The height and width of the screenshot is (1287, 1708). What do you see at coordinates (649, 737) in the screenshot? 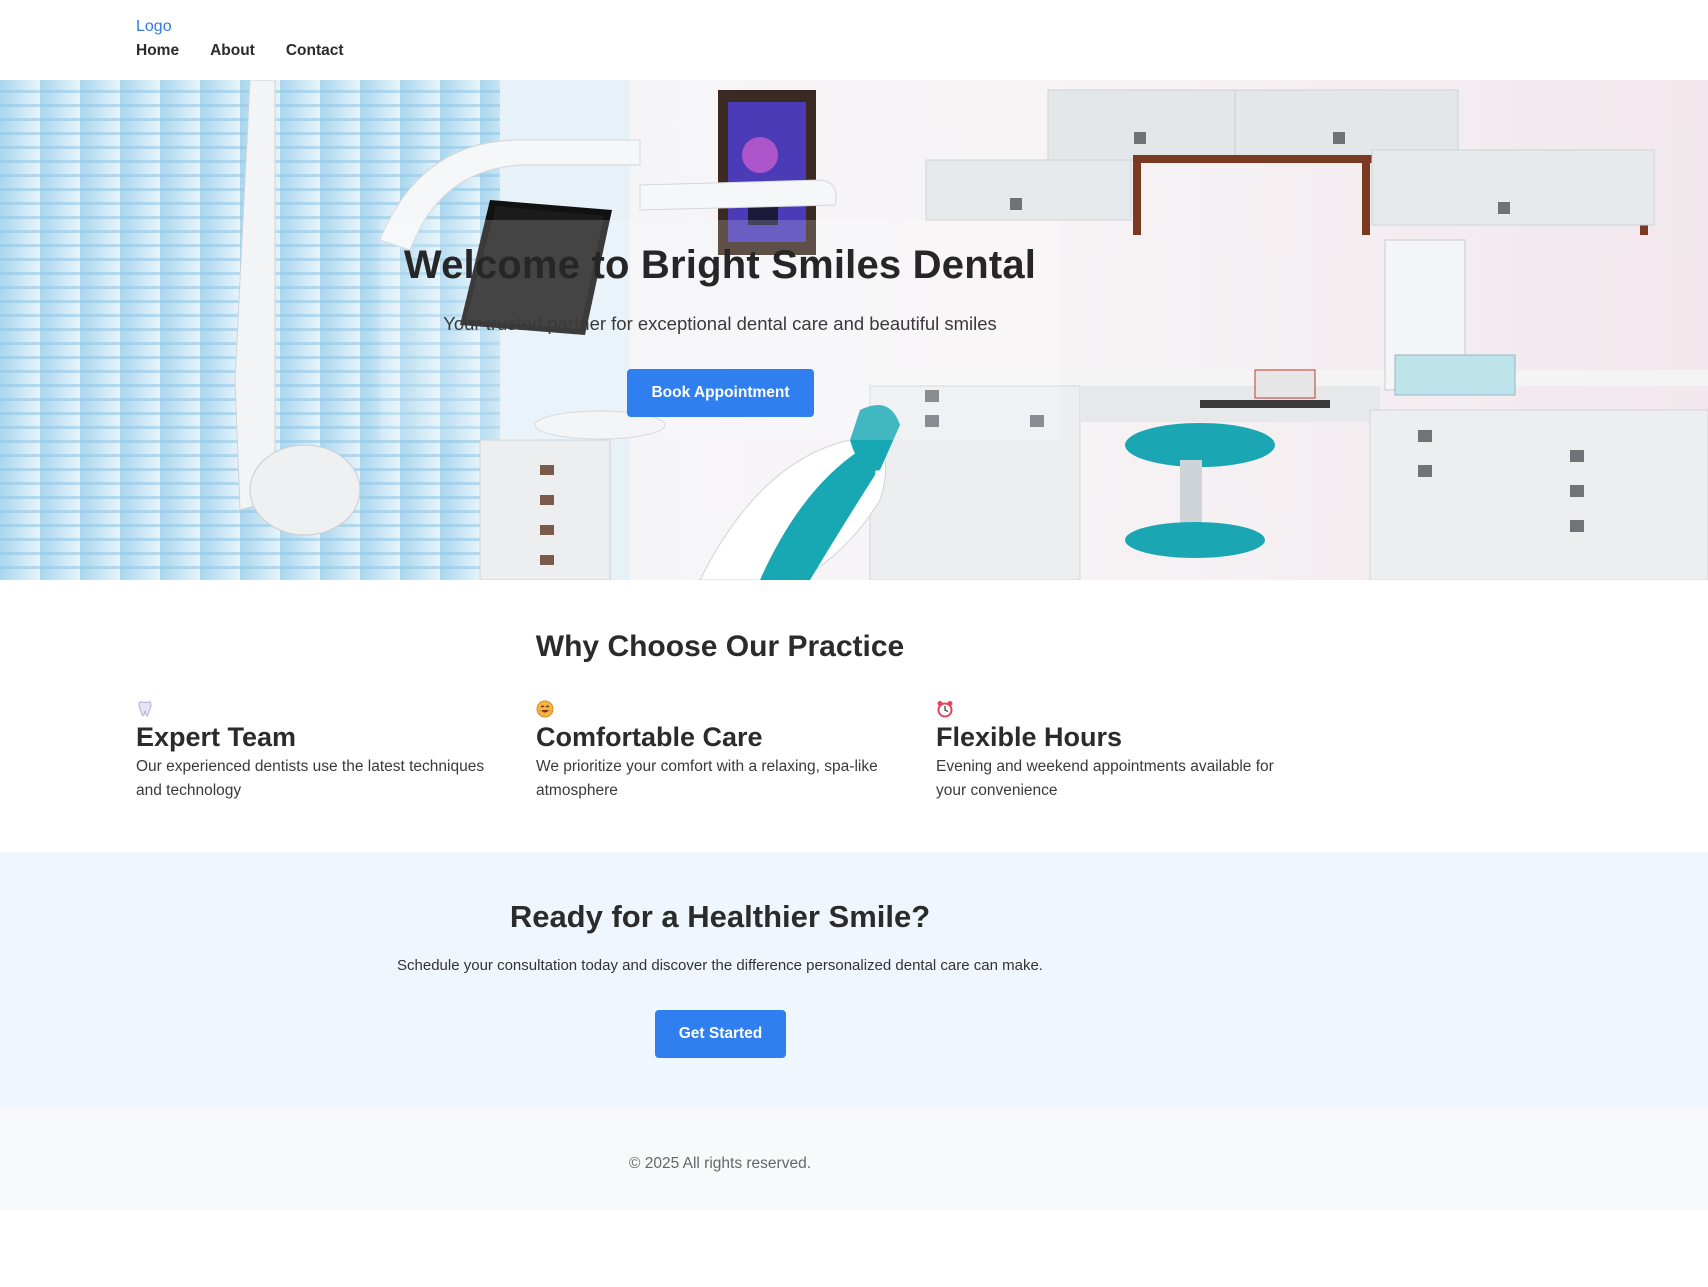
I see `feature-title: Comfortable Care` at bounding box center [649, 737].